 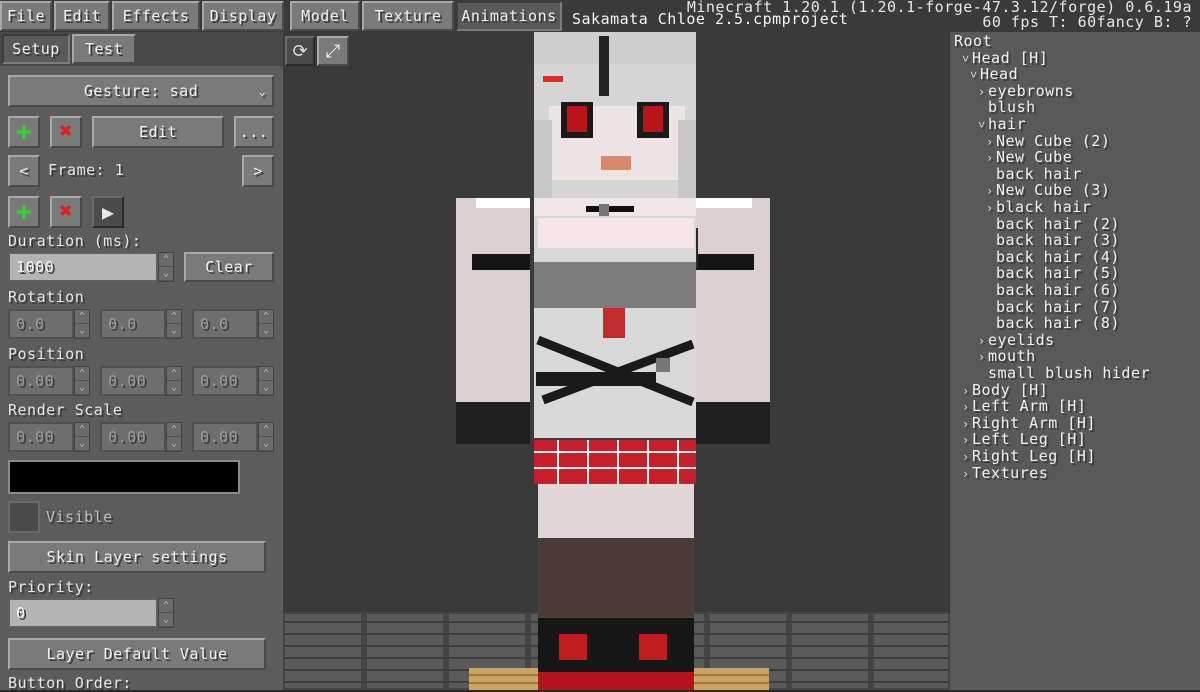 What do you see at coordinates (229, 267) in the screenshot?
I see `clear-button: Clear` at bounding box center [229, 267].